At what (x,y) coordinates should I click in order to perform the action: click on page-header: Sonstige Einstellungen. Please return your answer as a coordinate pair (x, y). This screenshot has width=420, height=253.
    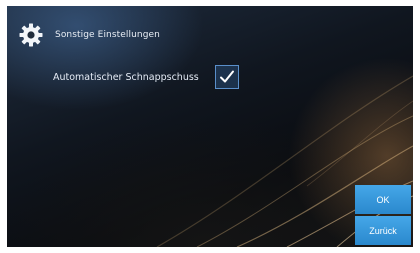
    Looking at the image, I should click on (89, 35).